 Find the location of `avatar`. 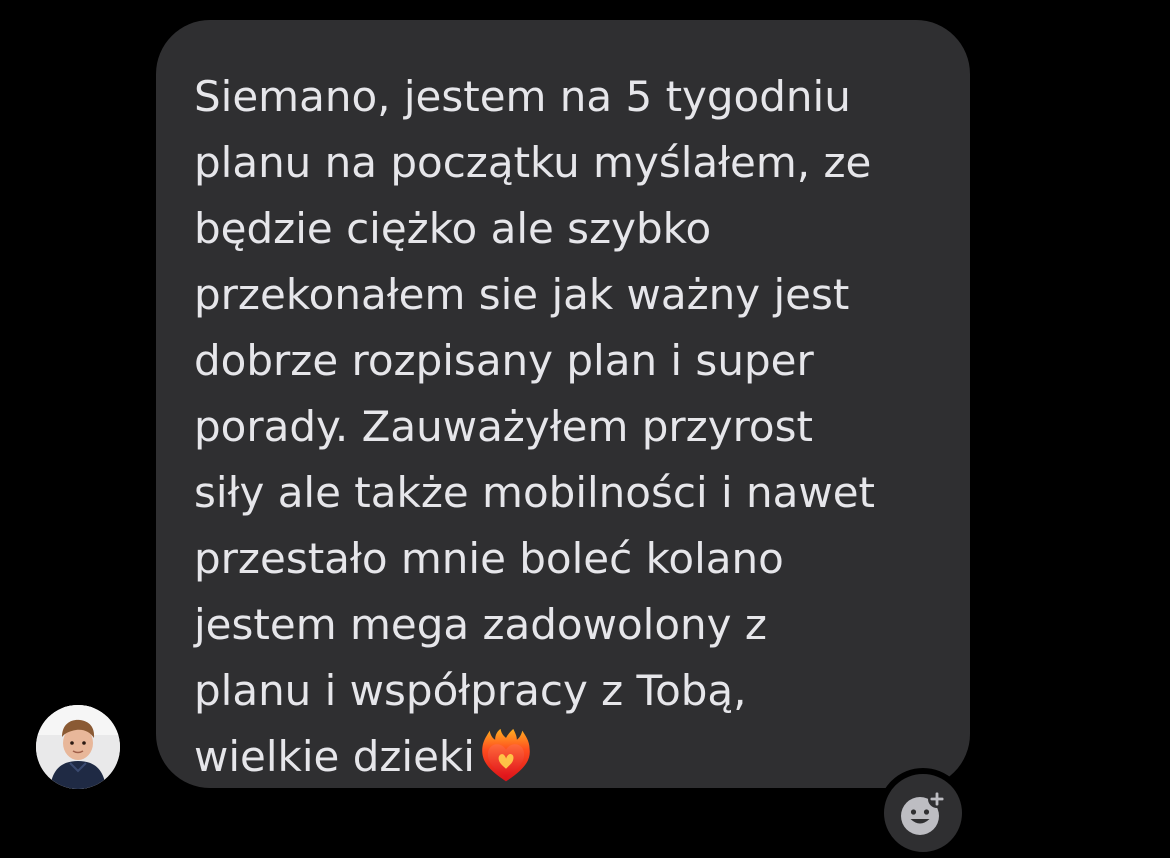

avatar is located at coordinates (78, 747).